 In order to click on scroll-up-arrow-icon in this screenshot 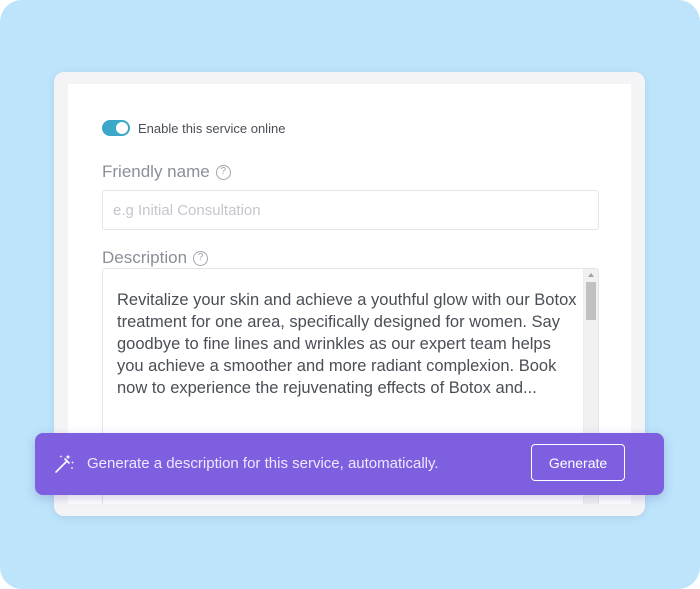, I will do `click(591, 275)`.